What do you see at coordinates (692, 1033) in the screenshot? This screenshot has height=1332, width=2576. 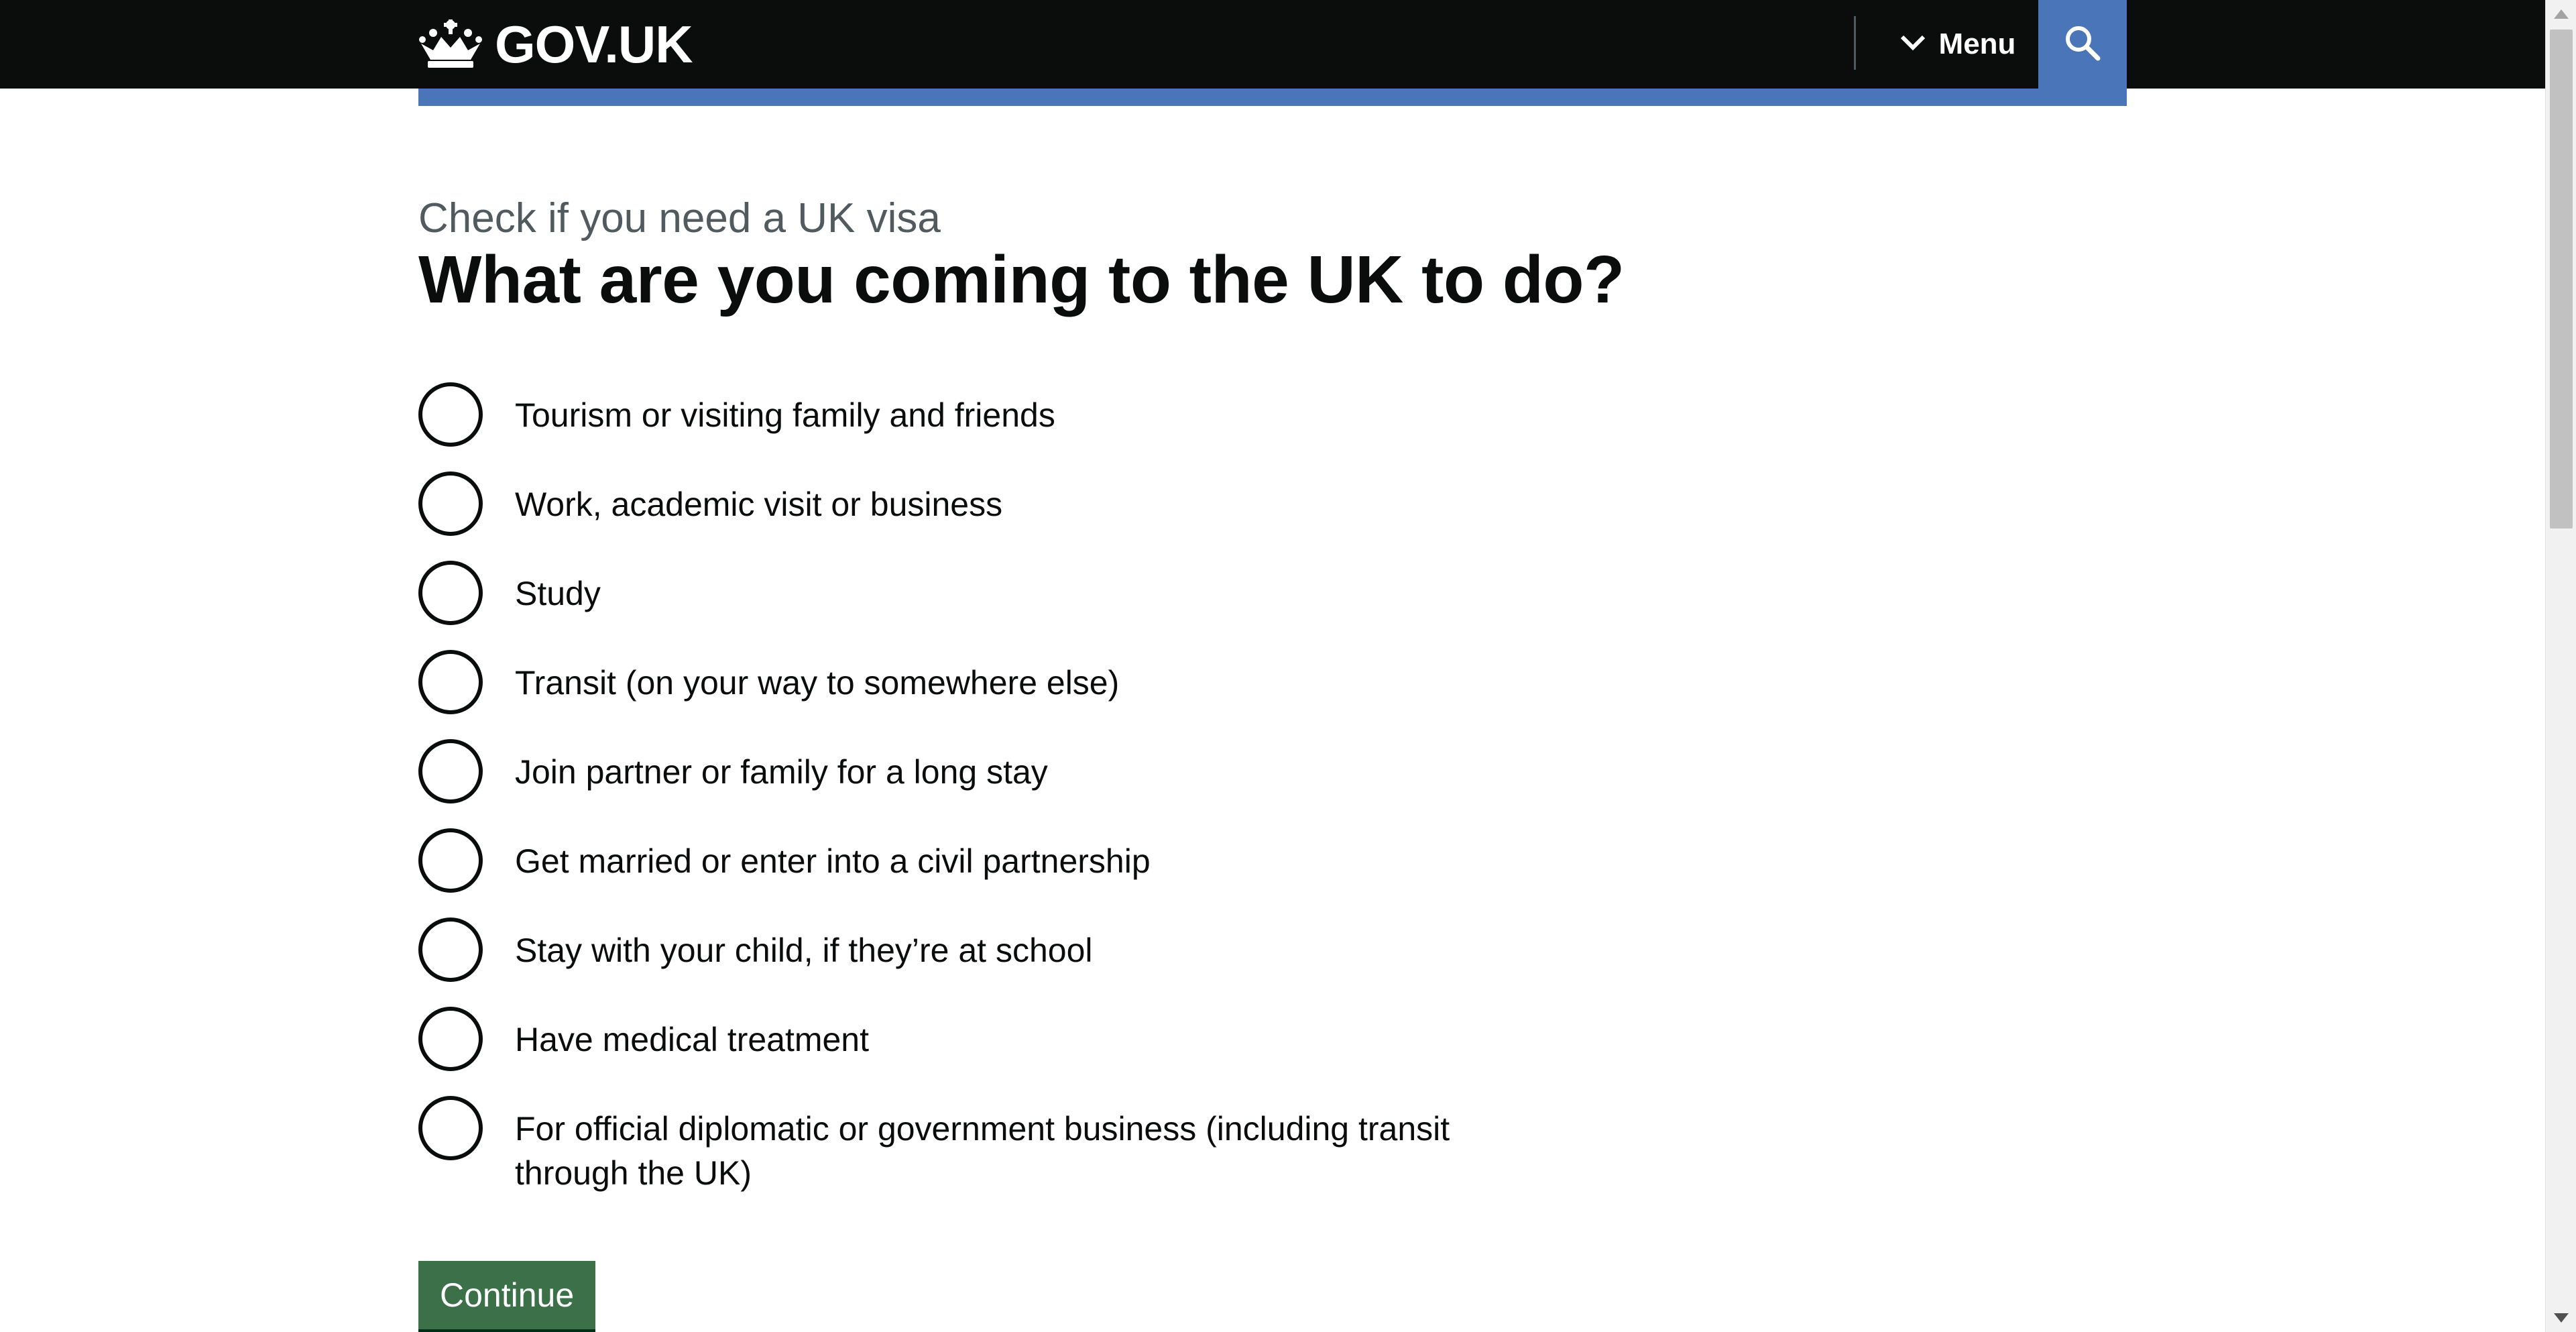 I see `radio-label: Have medical treatment` at bounding box center [692, 1033].